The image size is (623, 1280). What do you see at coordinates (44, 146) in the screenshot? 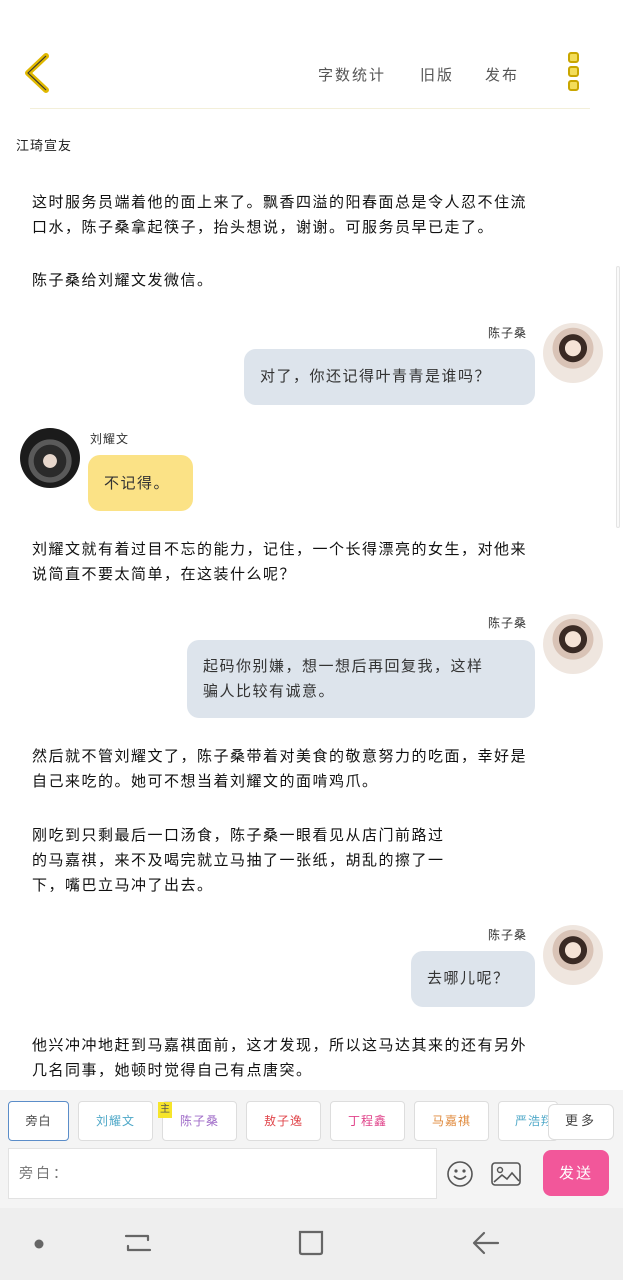
I see `book-title: 江琦宣友` at bounding box center [44, 146].